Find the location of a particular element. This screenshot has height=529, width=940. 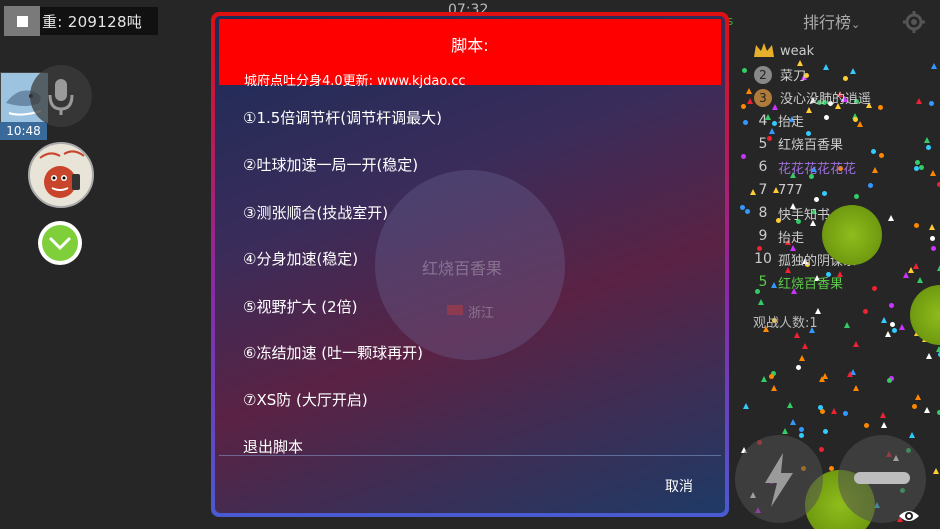

leaderboard-row: 7 777 is located at coordinates (842, 190).